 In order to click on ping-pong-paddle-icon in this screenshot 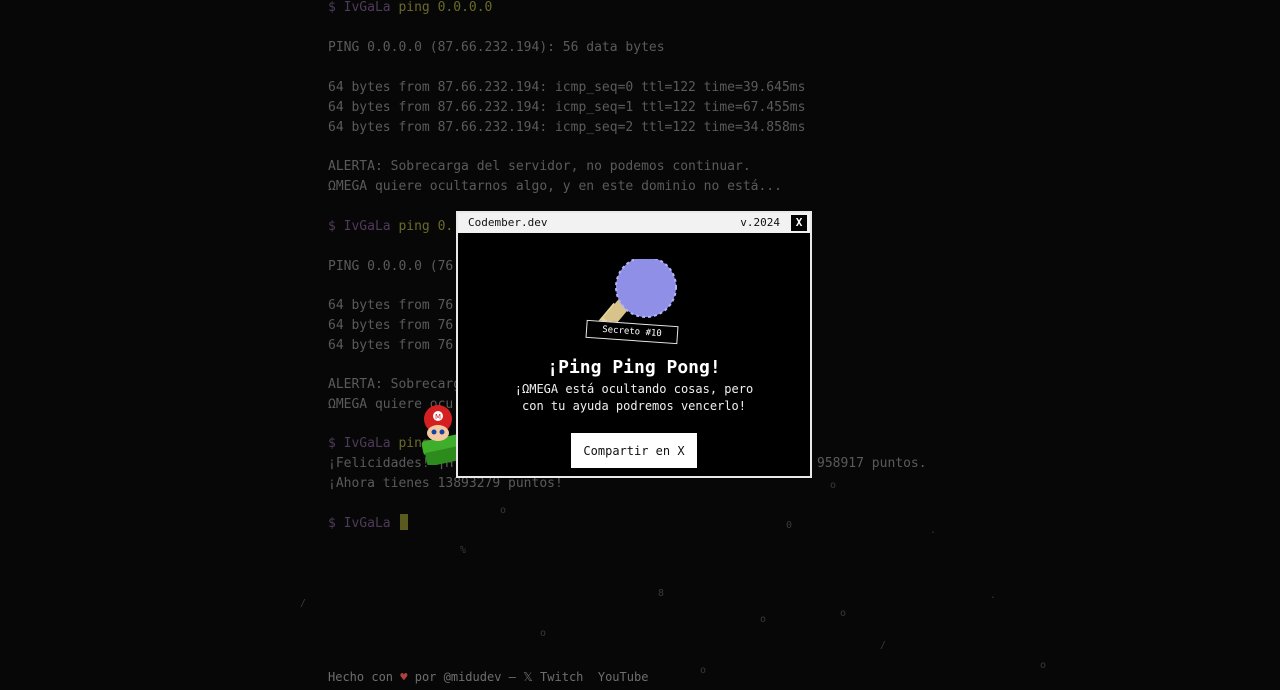, I will do `click(637, 294)`.